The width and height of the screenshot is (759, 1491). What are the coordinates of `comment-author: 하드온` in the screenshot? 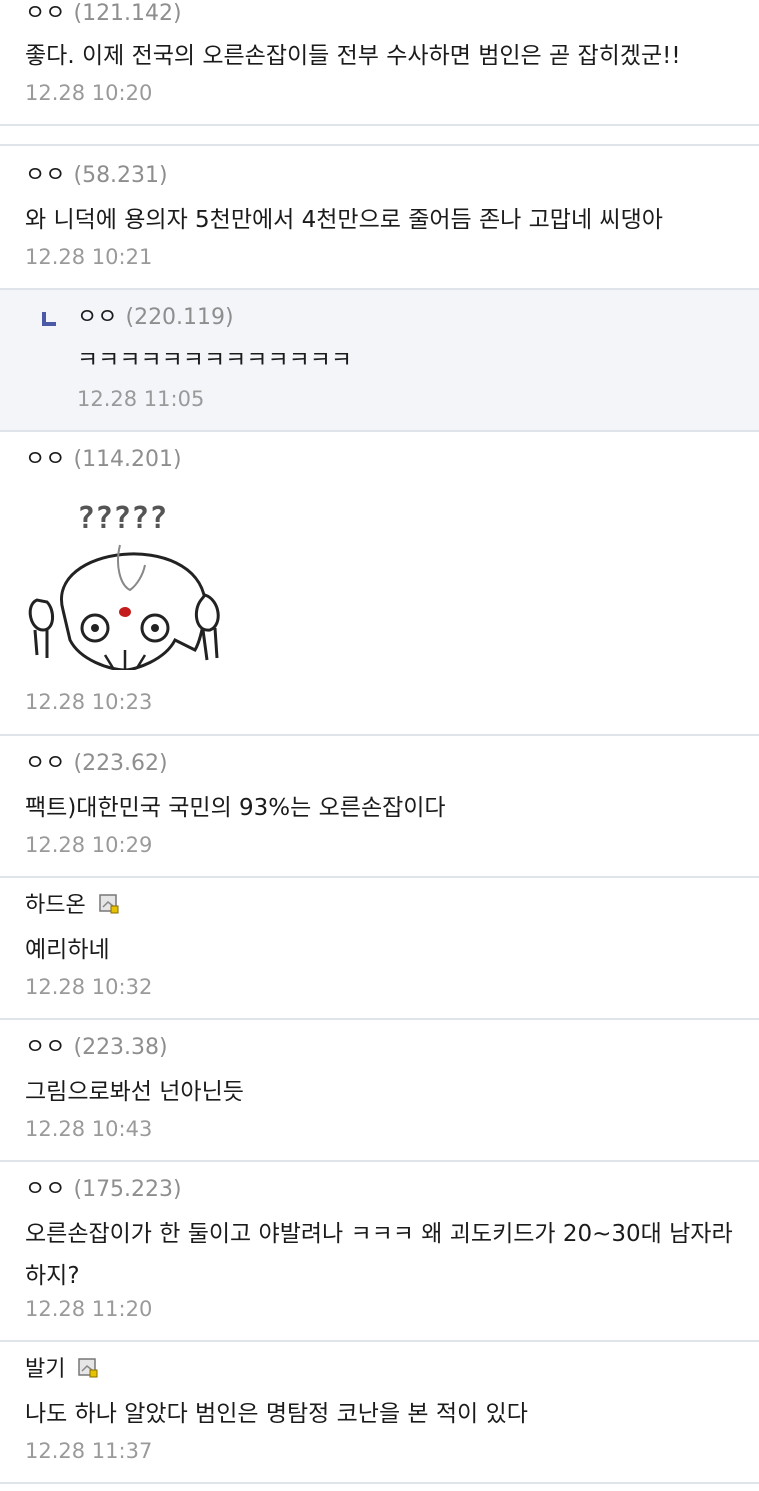 It's located at (72, 906).